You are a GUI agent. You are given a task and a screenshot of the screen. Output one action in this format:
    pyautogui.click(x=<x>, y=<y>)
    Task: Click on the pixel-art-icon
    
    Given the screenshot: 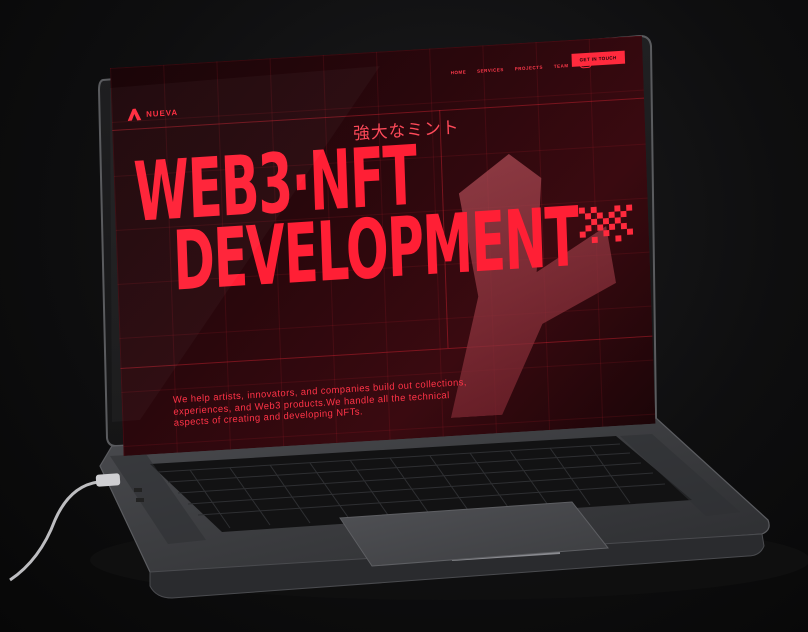 What is the action you would take?
    pyautogui.click(x=607, y=227)
    